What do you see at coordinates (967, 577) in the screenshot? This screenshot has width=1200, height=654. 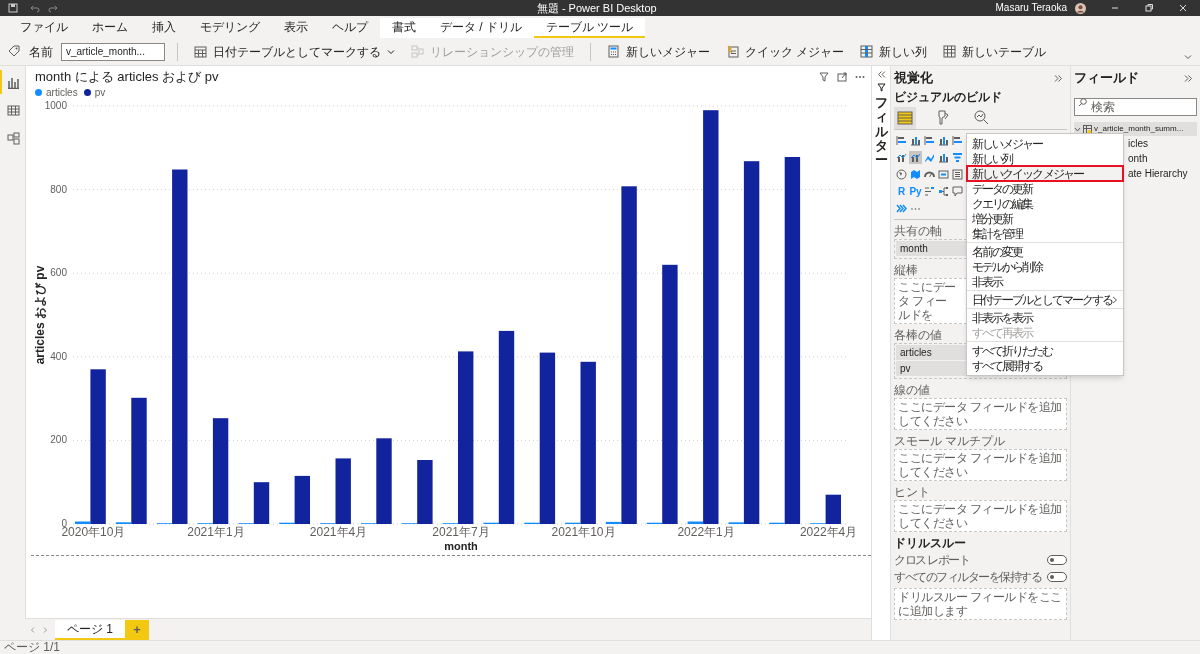 I see `toggle-label: すべてのフィルターを保持する` at bounding box center [967, 577].